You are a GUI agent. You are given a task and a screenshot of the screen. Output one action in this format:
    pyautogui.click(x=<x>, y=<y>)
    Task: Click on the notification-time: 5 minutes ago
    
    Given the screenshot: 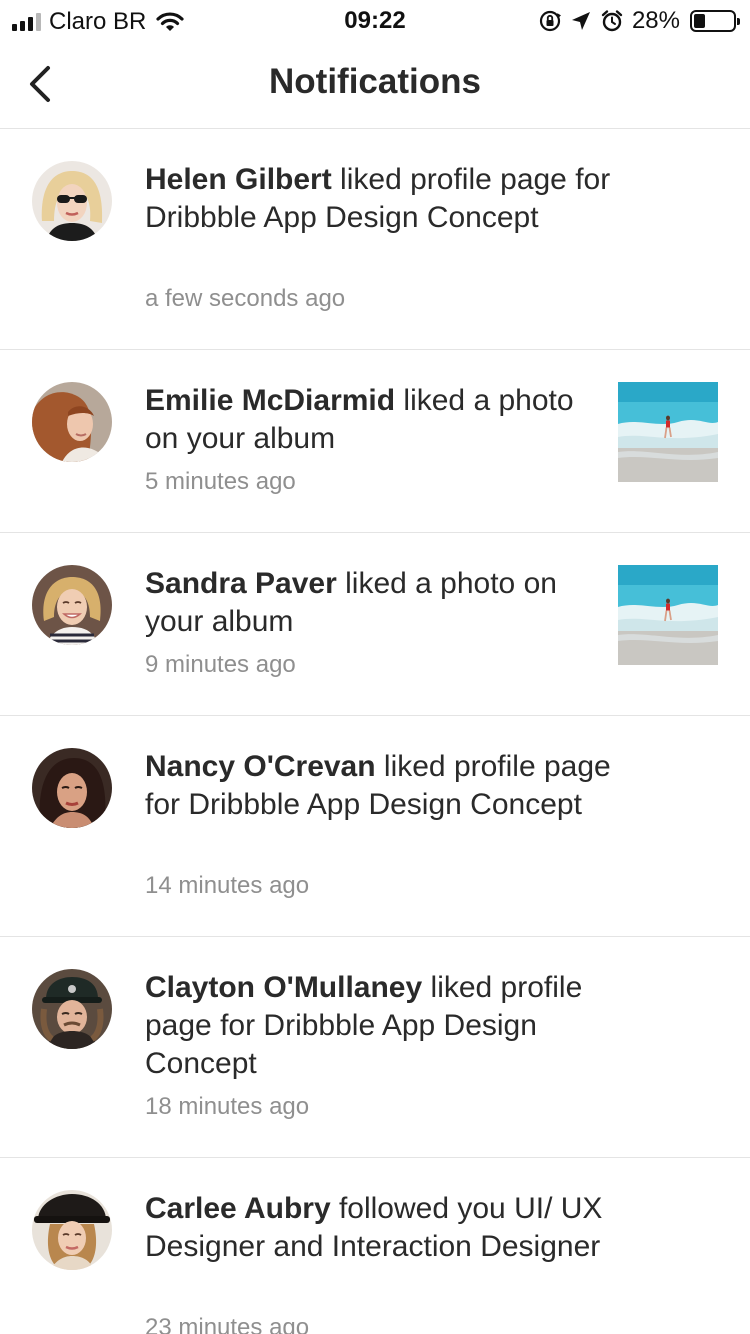 What is the action you would take?
    pyautogui.click(x=220, y=481)
    